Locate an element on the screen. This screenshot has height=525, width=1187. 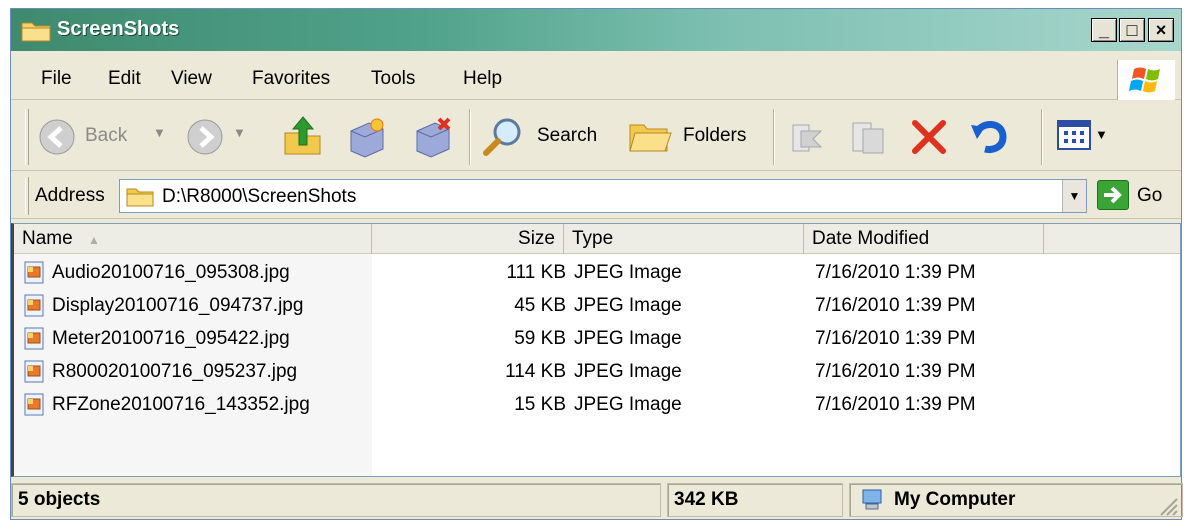
file-name: Audio20100716_095308.jpg is located at coordinates (171, 273).